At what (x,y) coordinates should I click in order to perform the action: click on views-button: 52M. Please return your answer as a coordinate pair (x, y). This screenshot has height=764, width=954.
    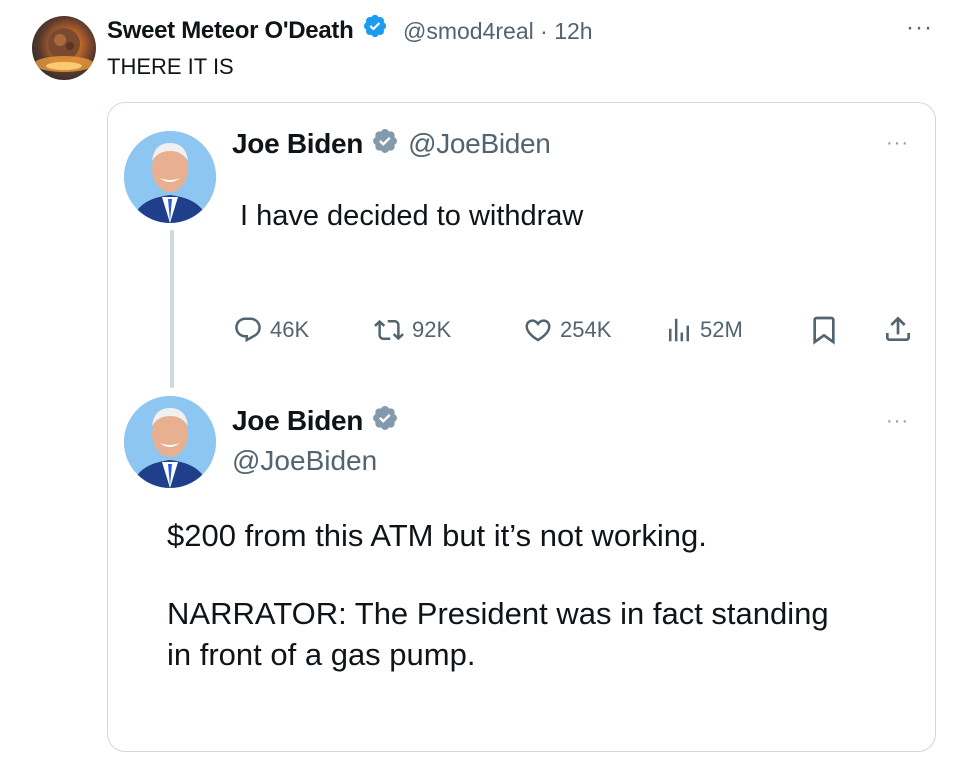
    Looking at the image, I should click on (703, 330).